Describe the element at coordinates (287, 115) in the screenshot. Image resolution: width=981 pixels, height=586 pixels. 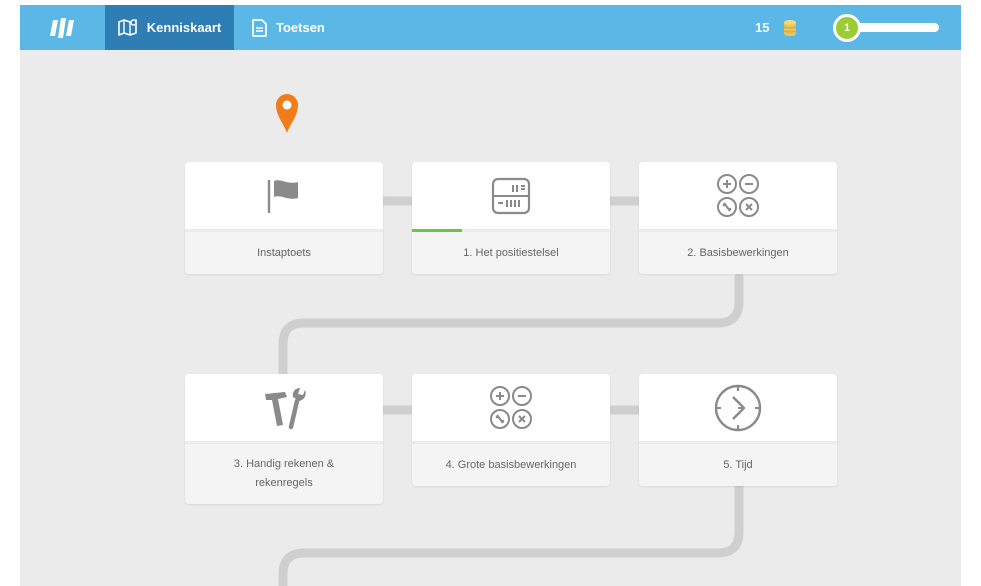
I see `location-pin-icon` at that location.